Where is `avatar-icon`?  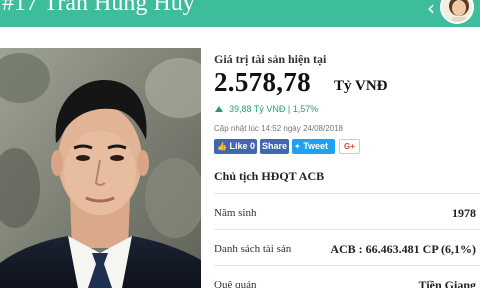
avatar-icon is located at coordinates (457, 12).